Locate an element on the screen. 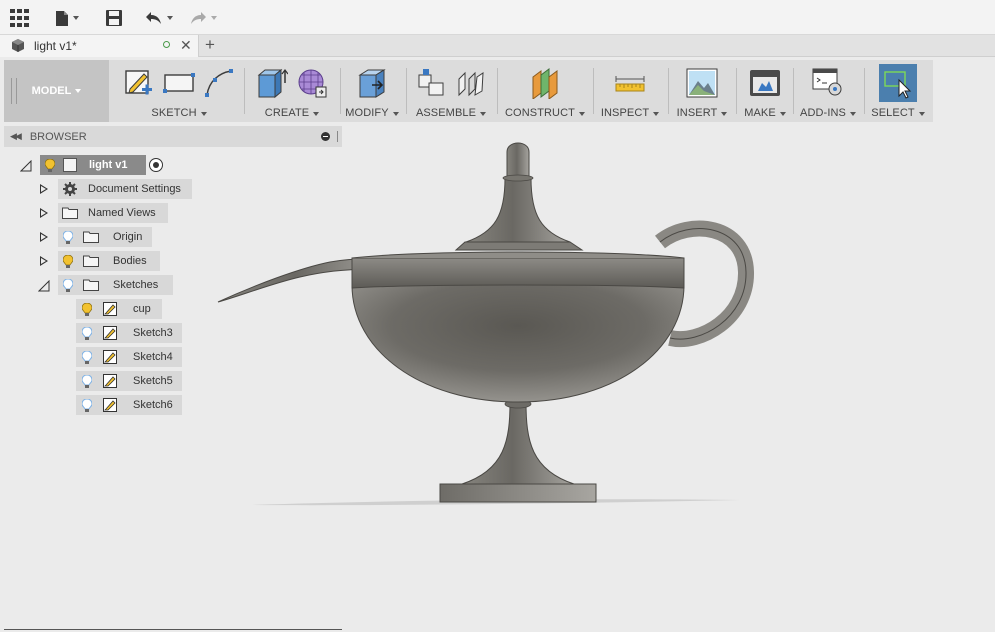 The width and height of the screenshot is (995, 632). minimize-icon is located at coordinates (325, 136).